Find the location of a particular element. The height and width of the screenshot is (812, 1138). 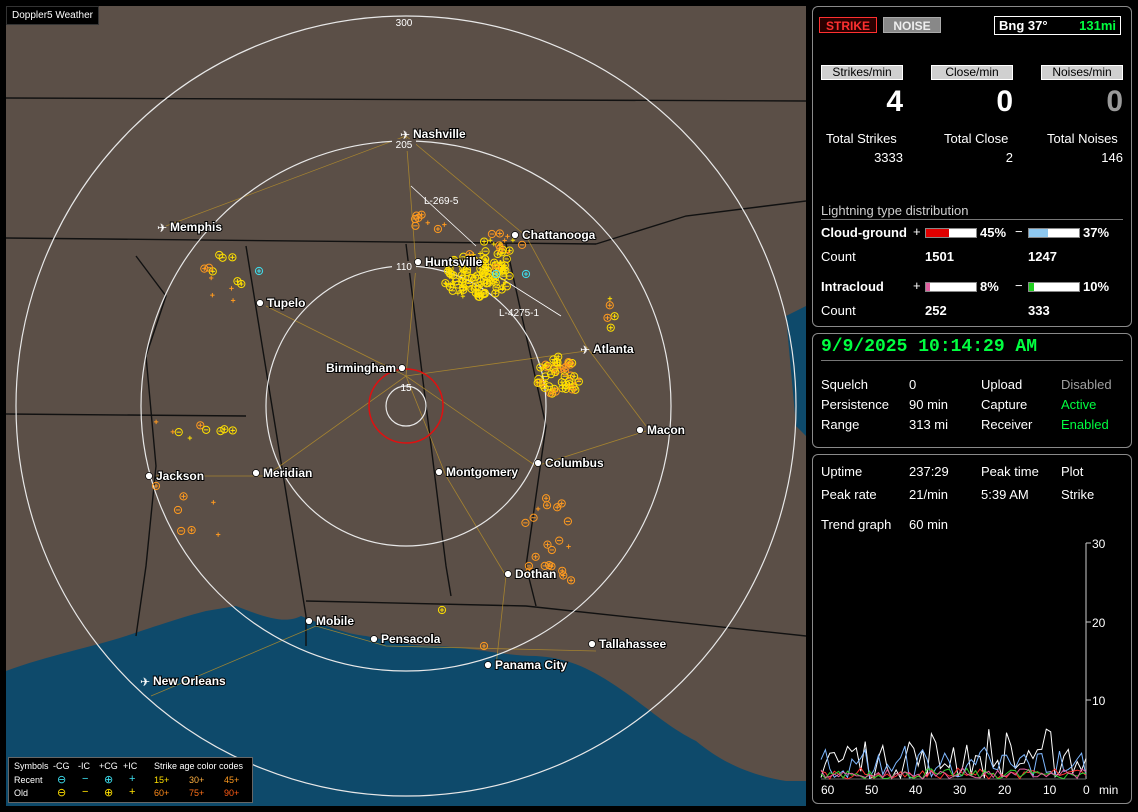

trend-graph-label: Trend graph is located at coordinates (856, 524).